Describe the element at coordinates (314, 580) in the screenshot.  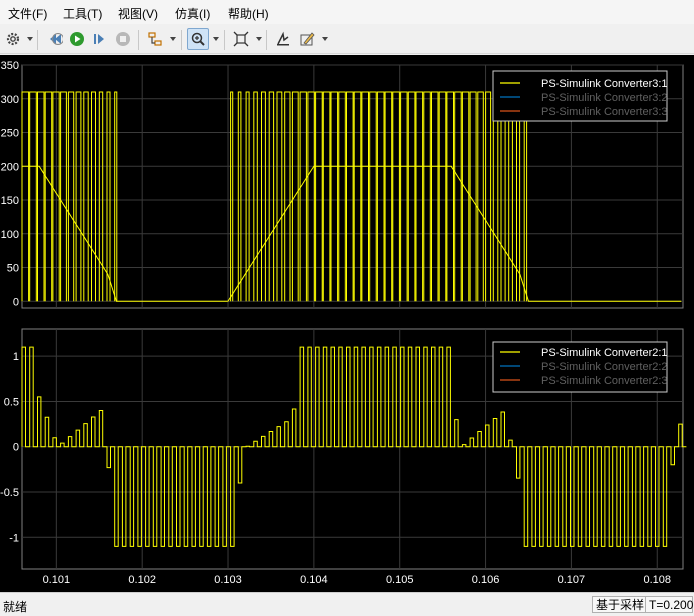
I see `x-tick-label: 0.104` at that location.